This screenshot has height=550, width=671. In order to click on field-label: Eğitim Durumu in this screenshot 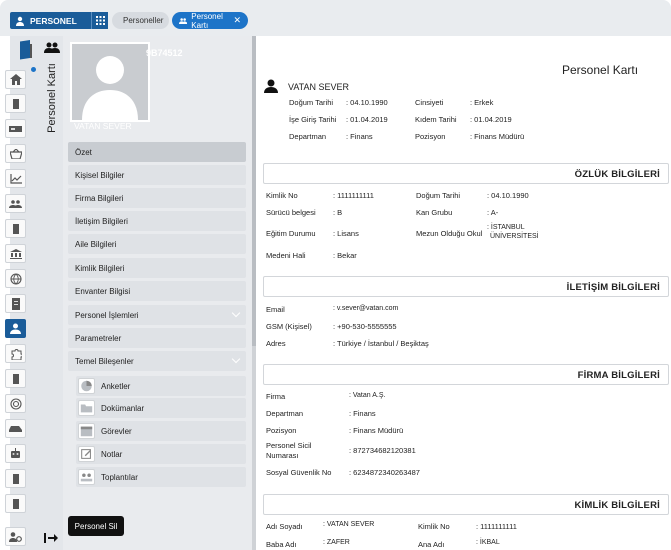, I will do `click(291, 233)`.